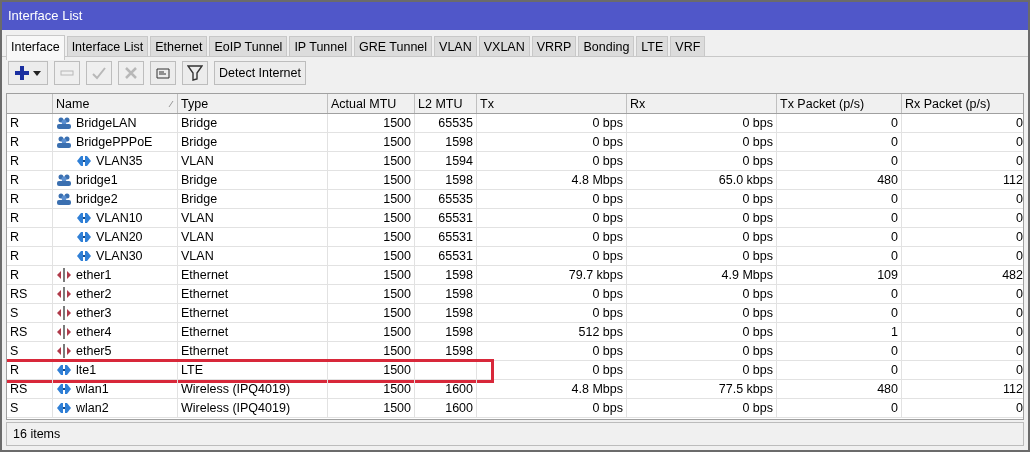  What do you see at coordinates (515, 294) in the screenshot?
I see `table-row: RS ether2 Ethernet 1500 1598 0 bps 0 bps 0 0` at bounding box center [515, 294].